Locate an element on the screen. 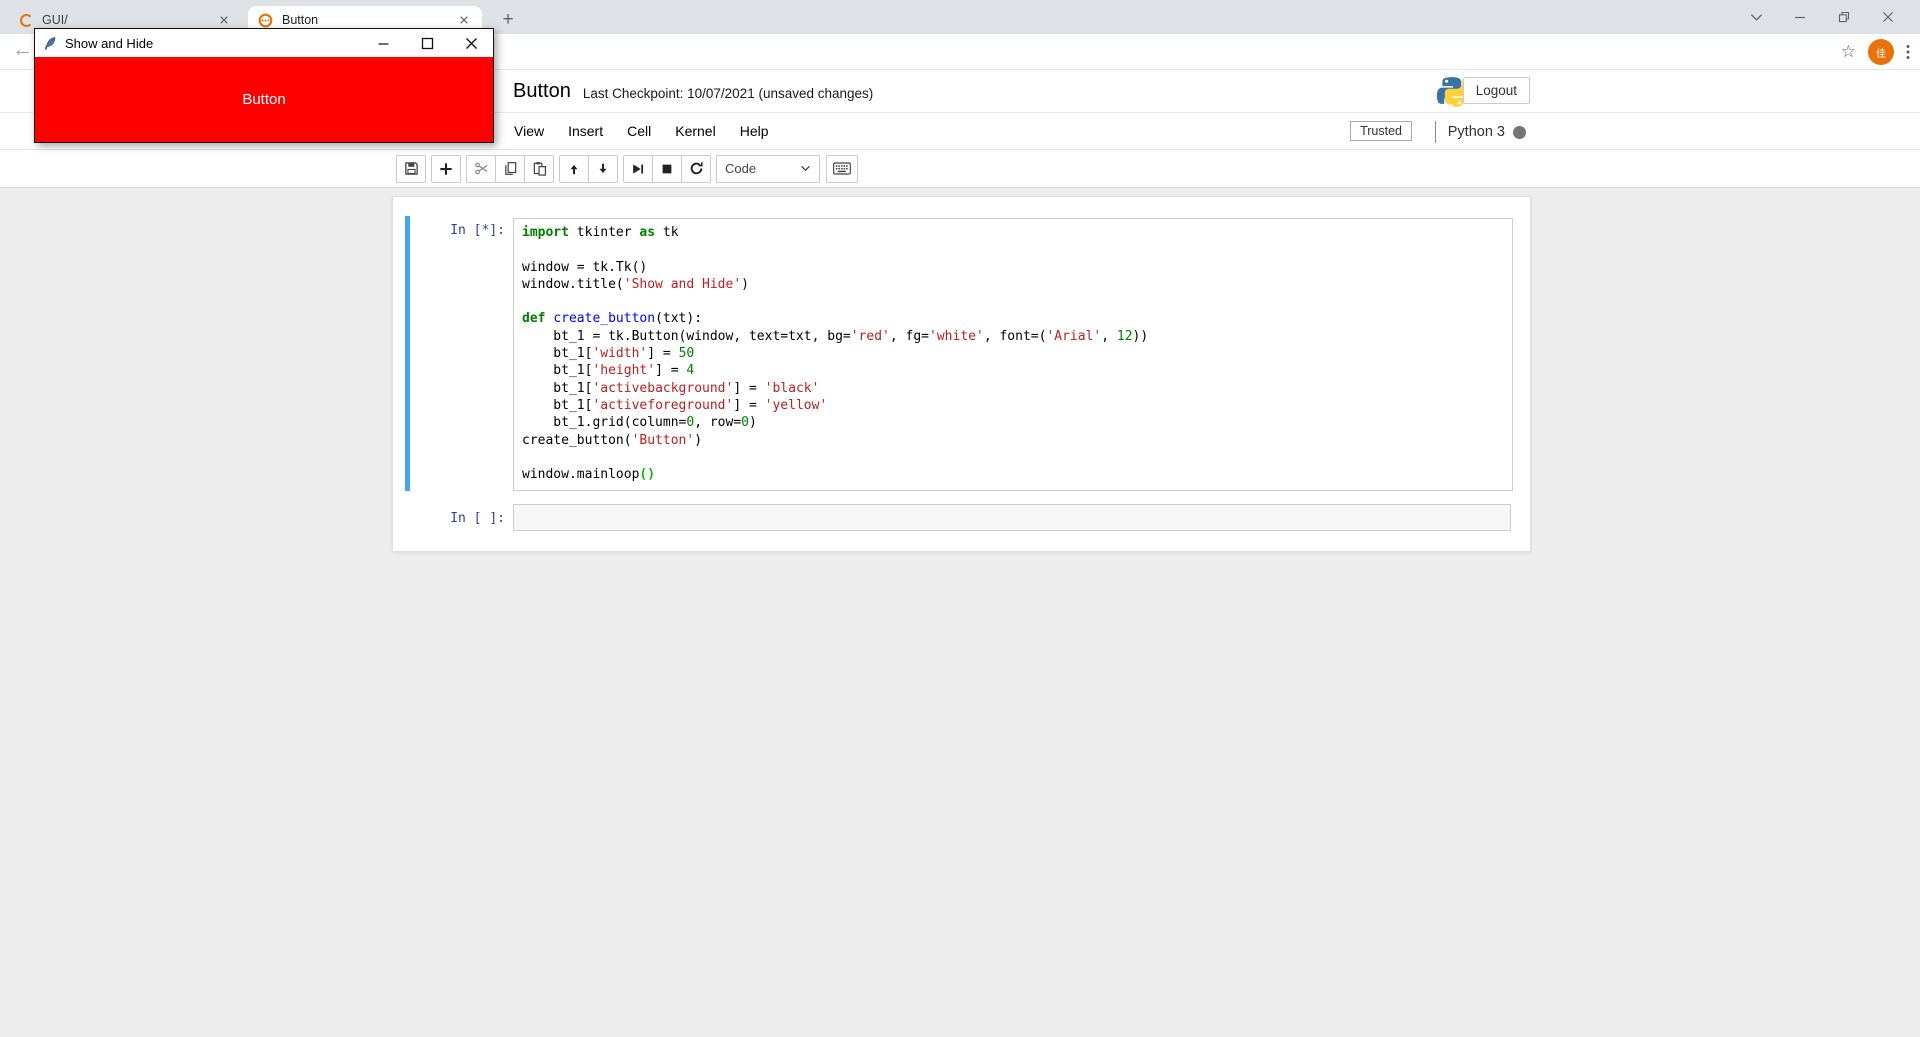 This screenshot has height=1037, width=1920. cell-prompt: In [ ]: is located at coordinates (477, 518).